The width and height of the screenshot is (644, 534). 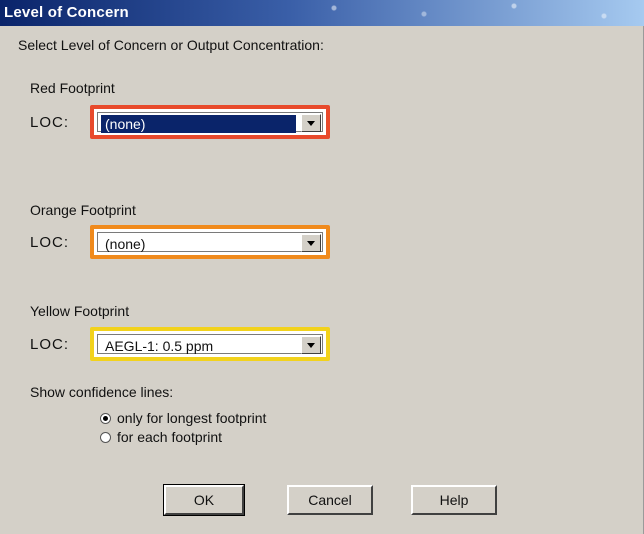 I want to click on yellow-loc-select: AEGL-1: 0.5 ppm, so click(x=210, y=344).